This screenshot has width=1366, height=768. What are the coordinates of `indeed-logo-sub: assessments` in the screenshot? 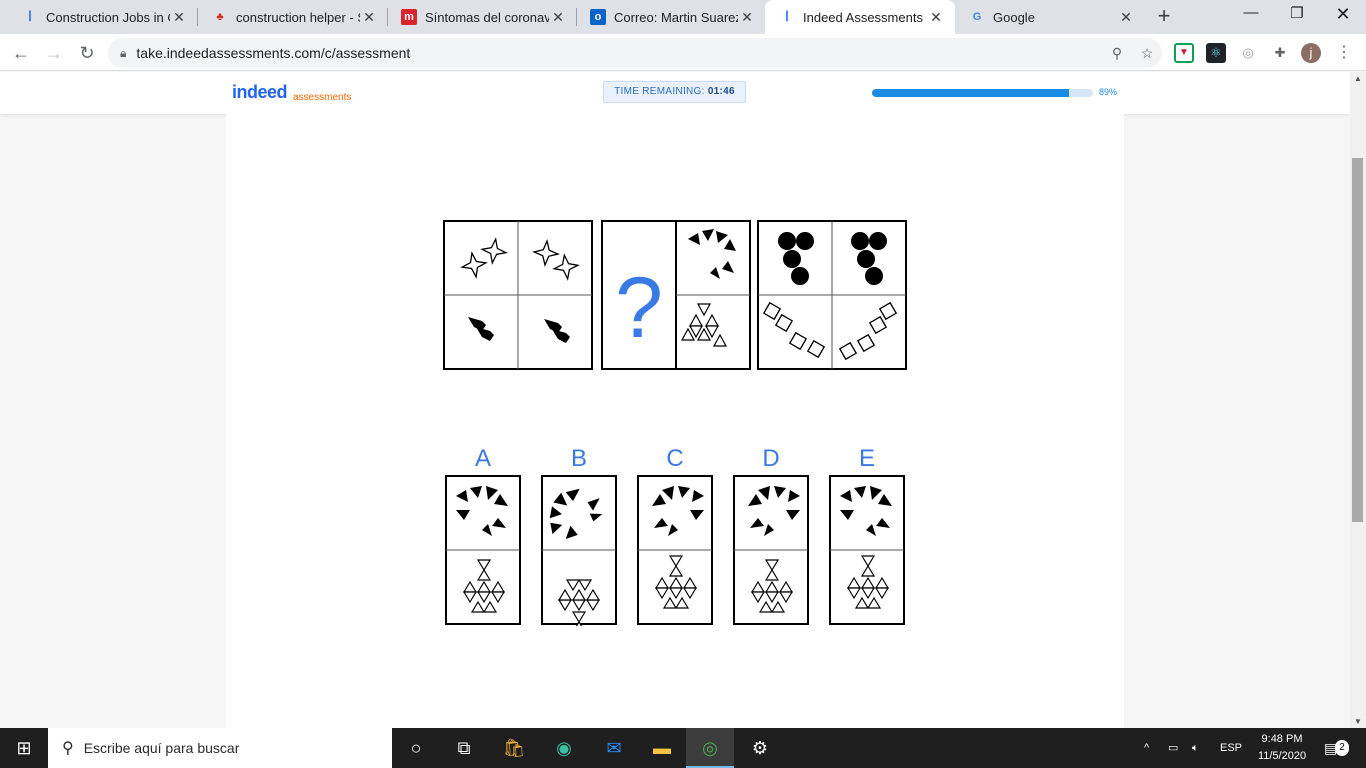 It's located at (322, 97).